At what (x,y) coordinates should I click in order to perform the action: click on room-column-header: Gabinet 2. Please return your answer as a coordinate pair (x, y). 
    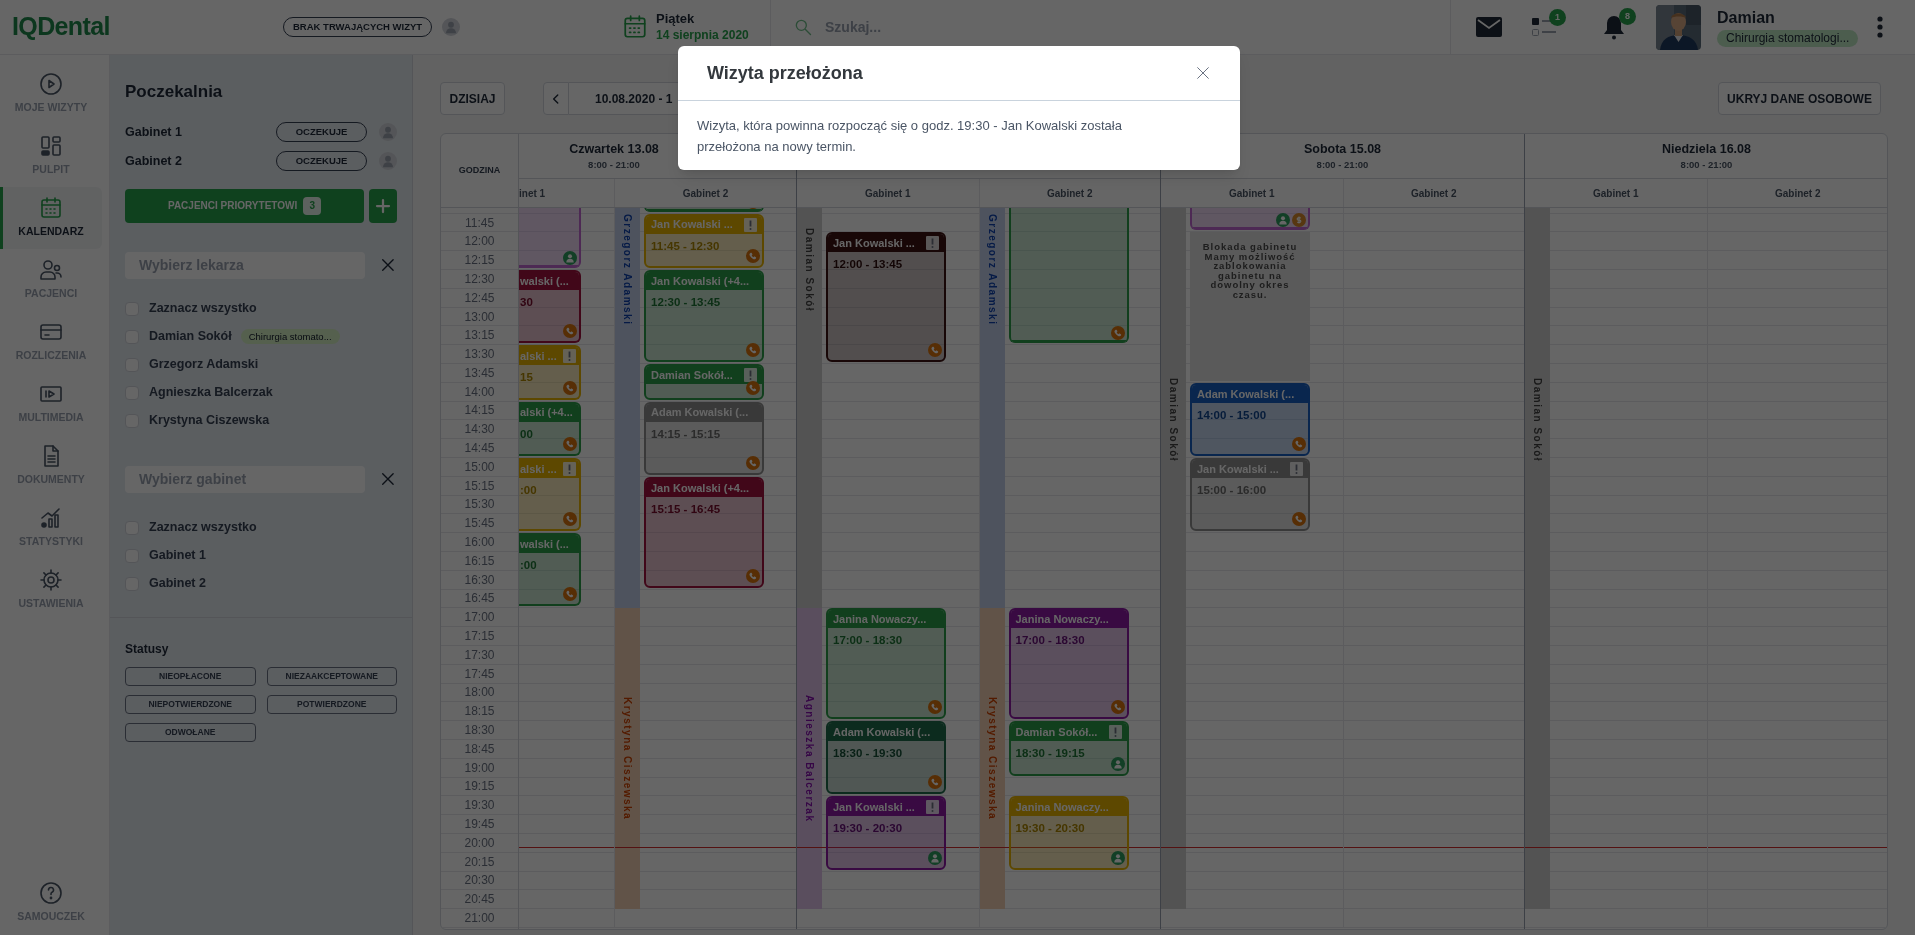
    Looking at the image, I should click on (1796, 193).